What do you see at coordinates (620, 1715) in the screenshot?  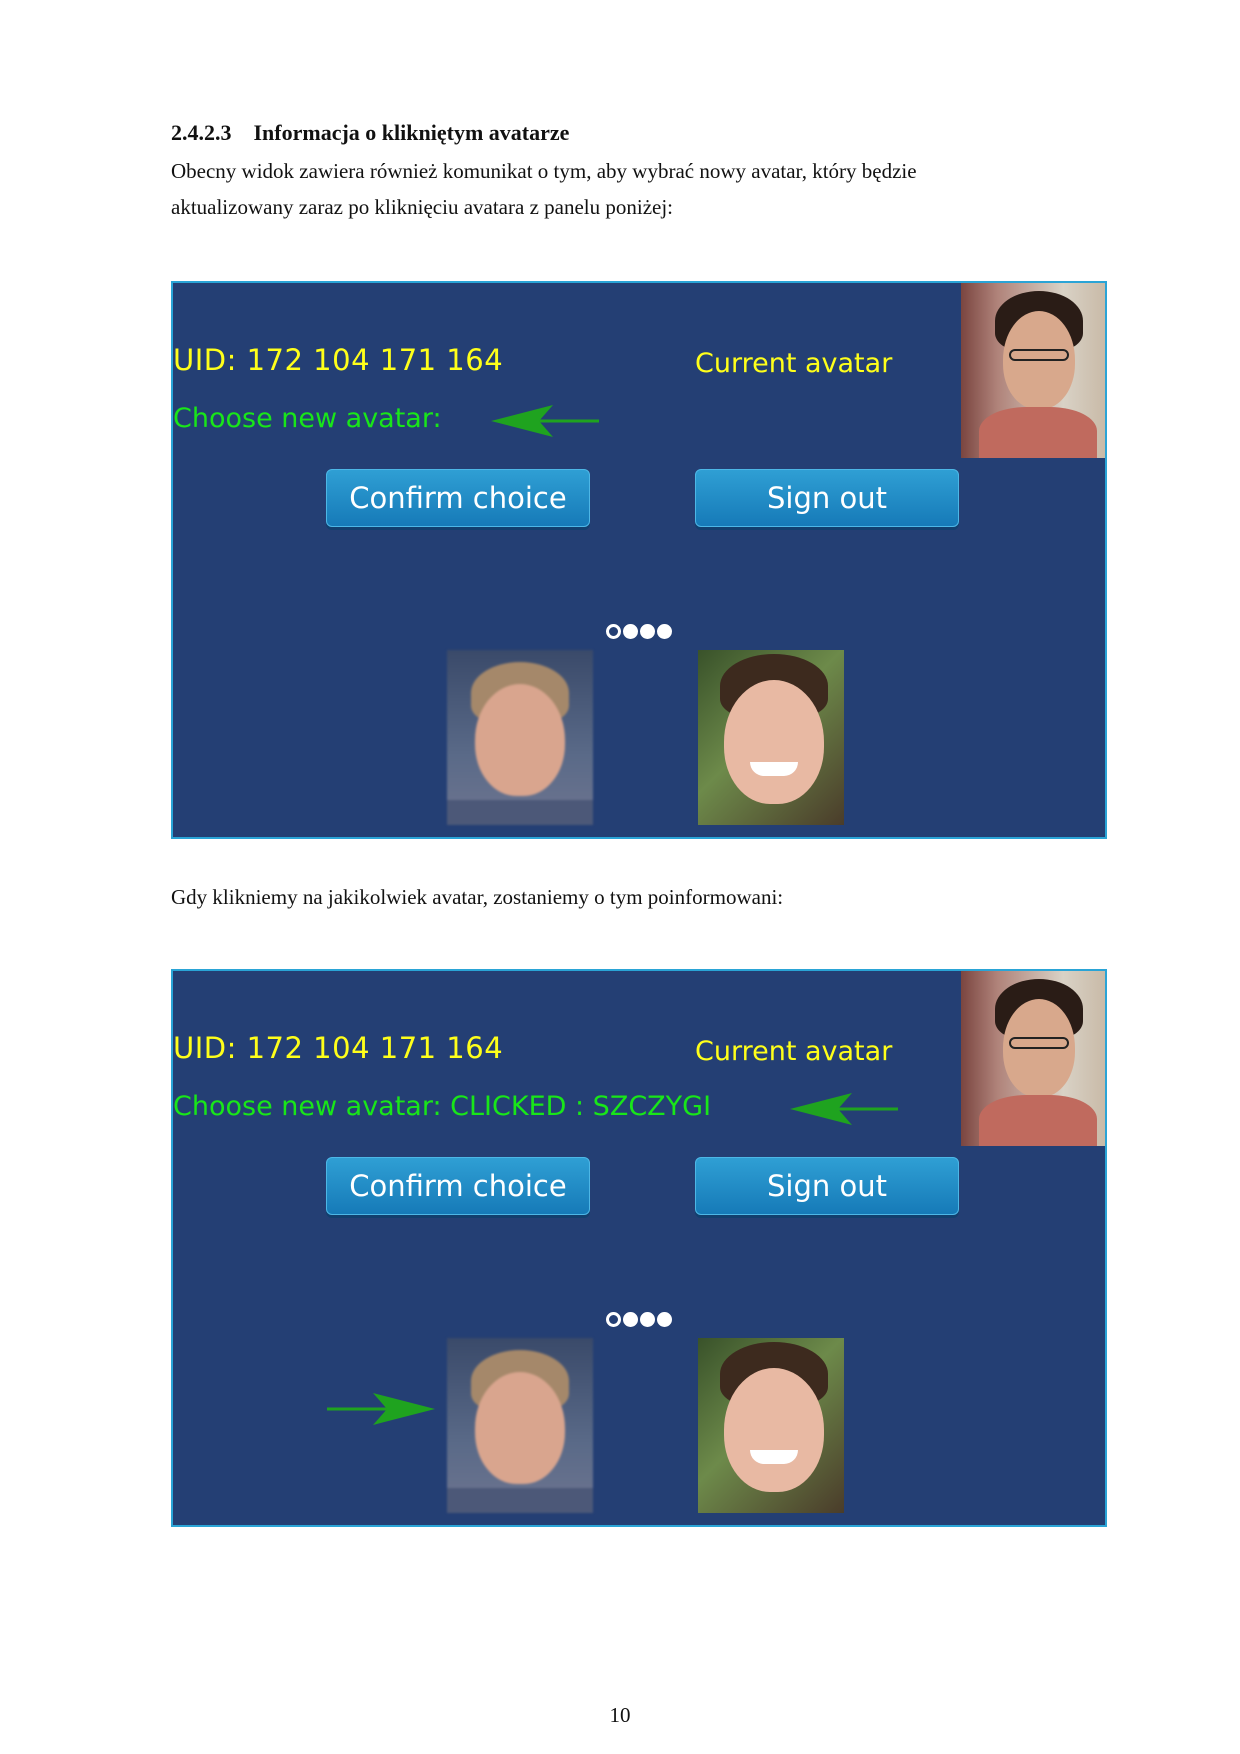 I see `page-number: 10` at bounding box center [620, 1715].